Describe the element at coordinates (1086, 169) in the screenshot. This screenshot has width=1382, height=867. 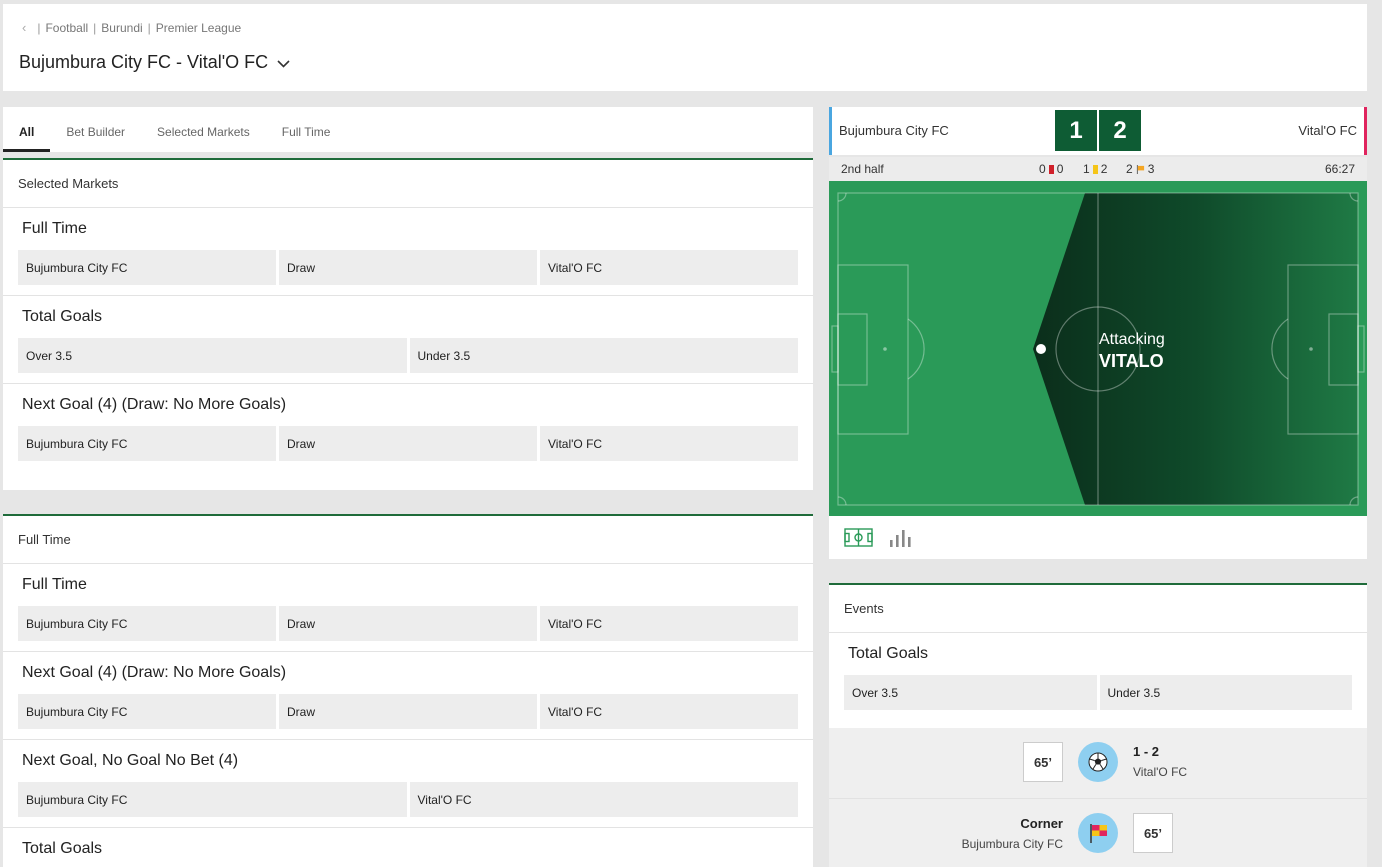
I see `yellow-cards-home: 1` at that location.